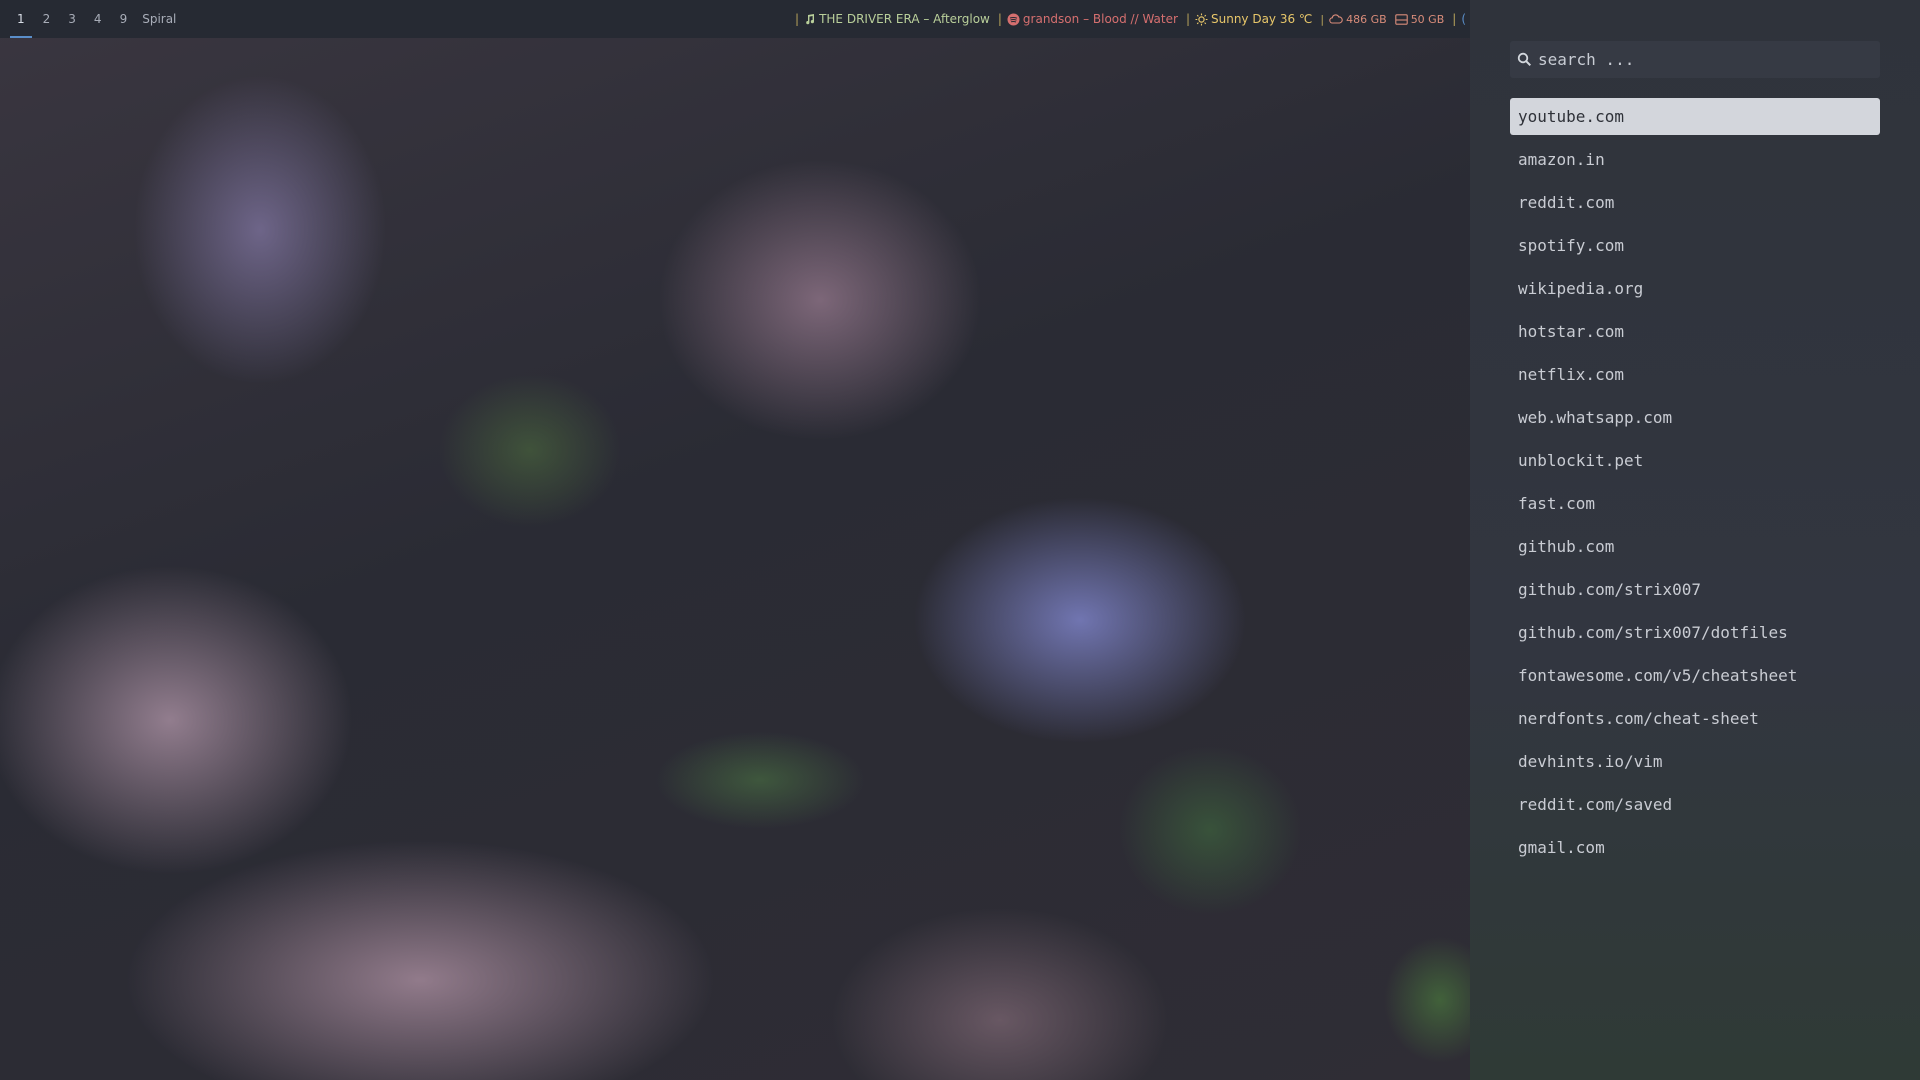 This screenshot has height=1080, width=1920. I want to click on disk-home-text: 50 GB, so click(1427, 19).